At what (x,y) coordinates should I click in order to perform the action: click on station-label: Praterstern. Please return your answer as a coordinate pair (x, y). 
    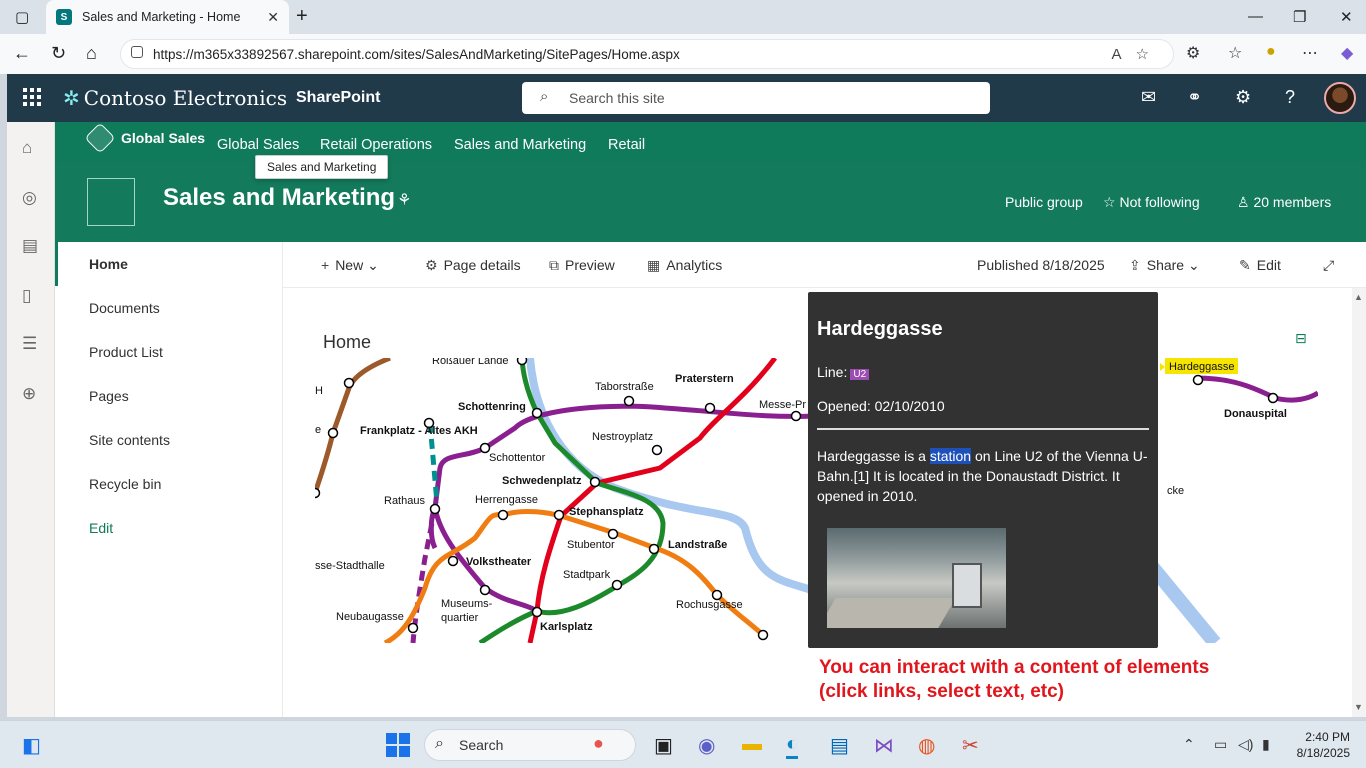
    Looking at the image, I should click on (704, 379).